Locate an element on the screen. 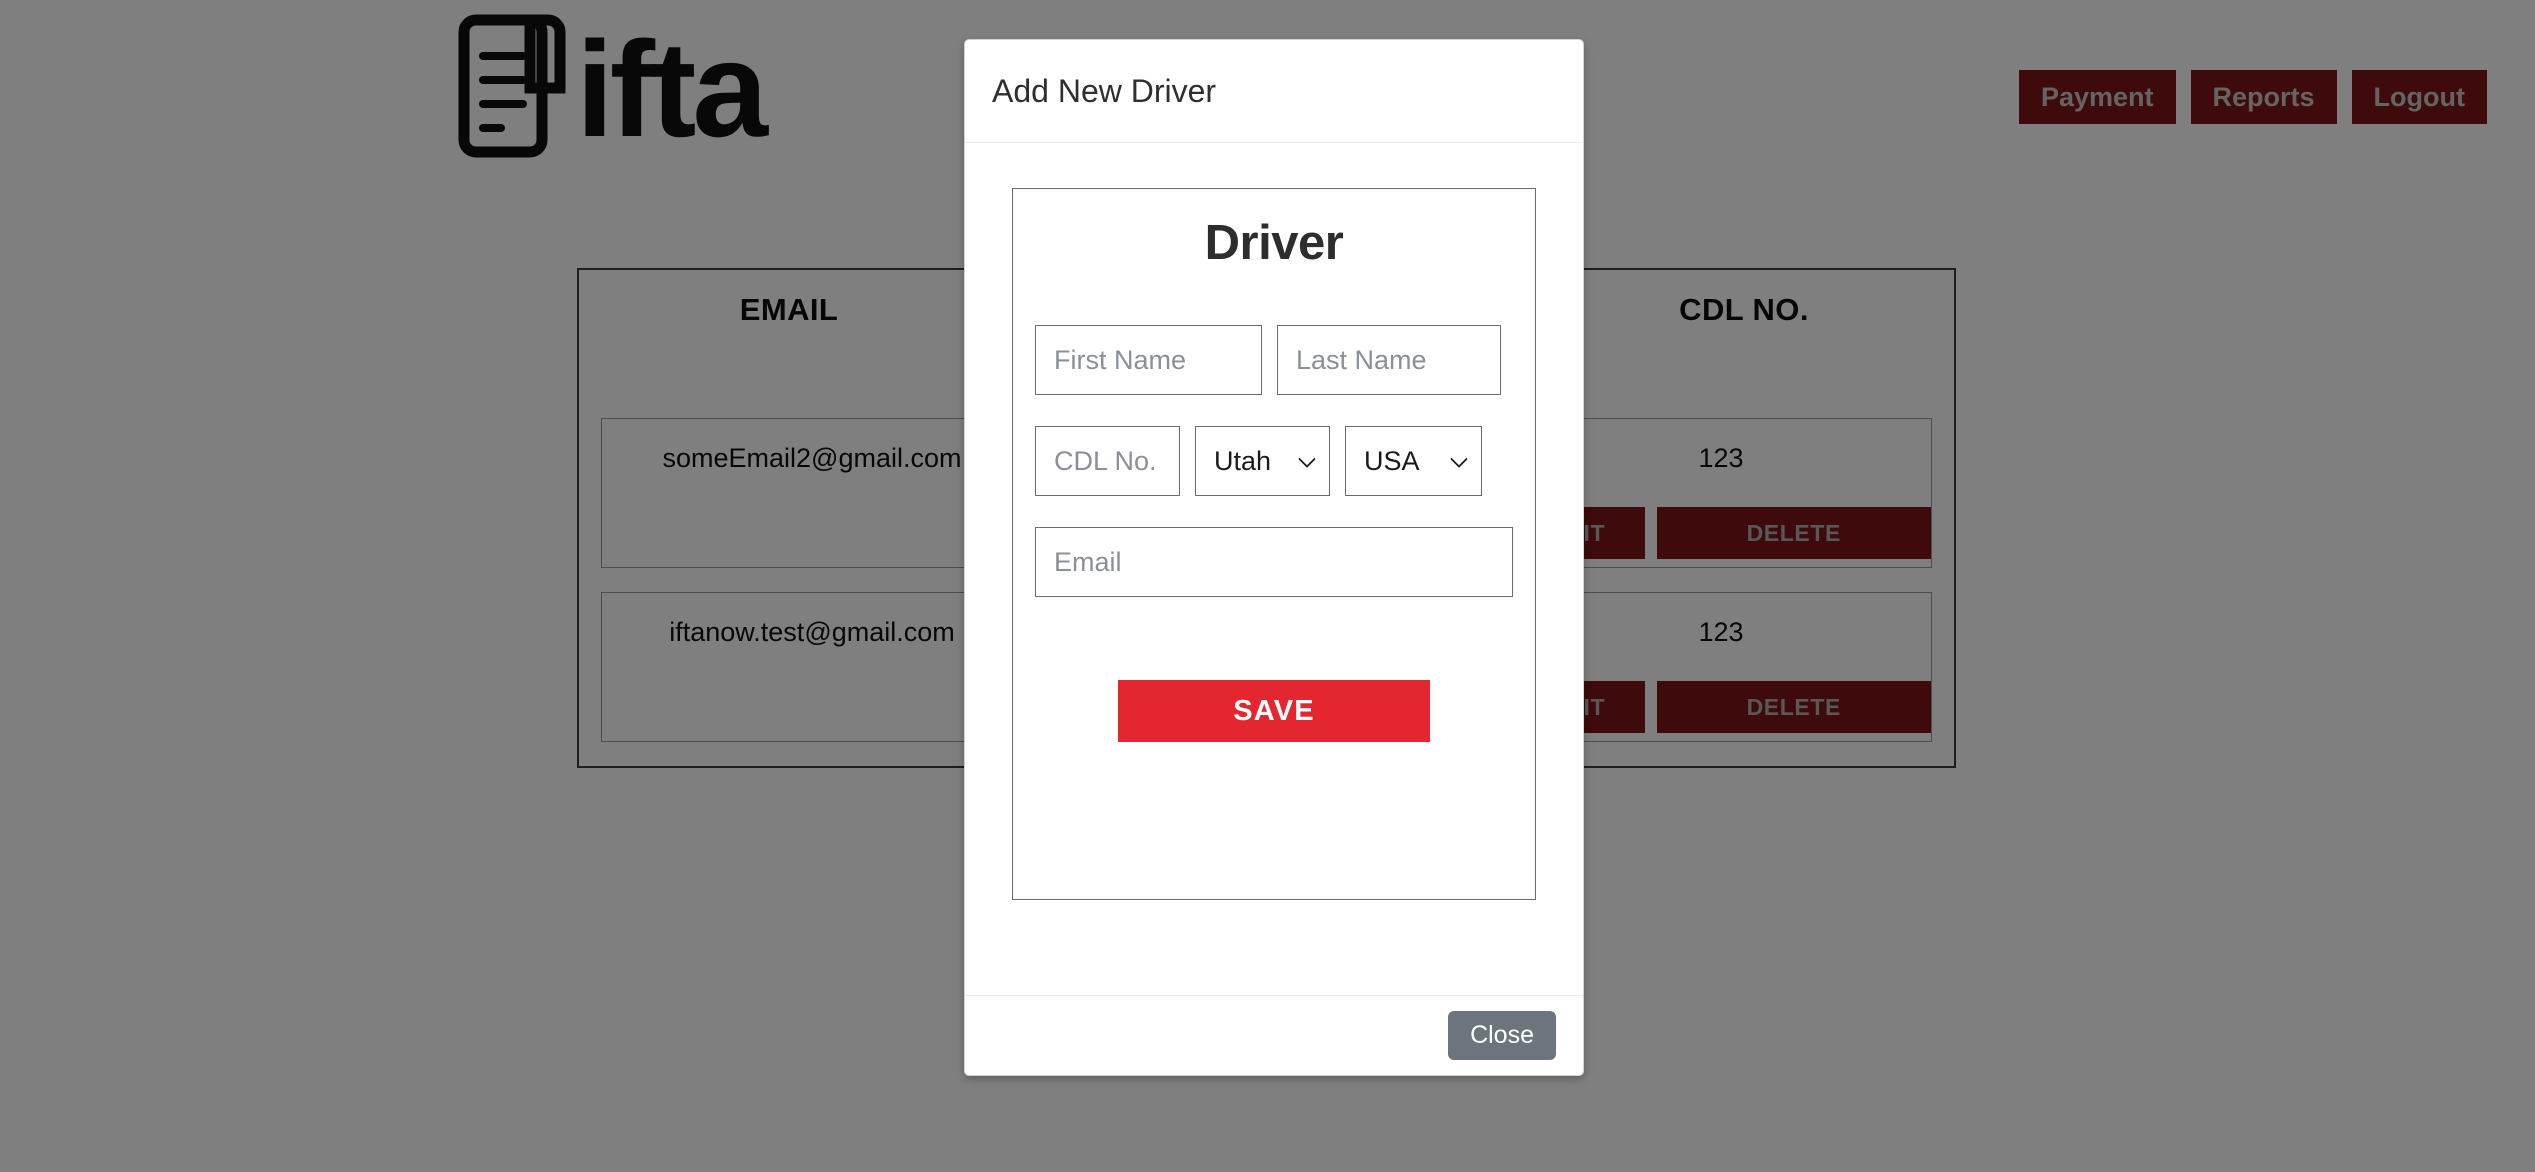 The height and width of the screenshot is (1172, 2535). state-select-wrap: Utah is located at coordinates (1262, 461).